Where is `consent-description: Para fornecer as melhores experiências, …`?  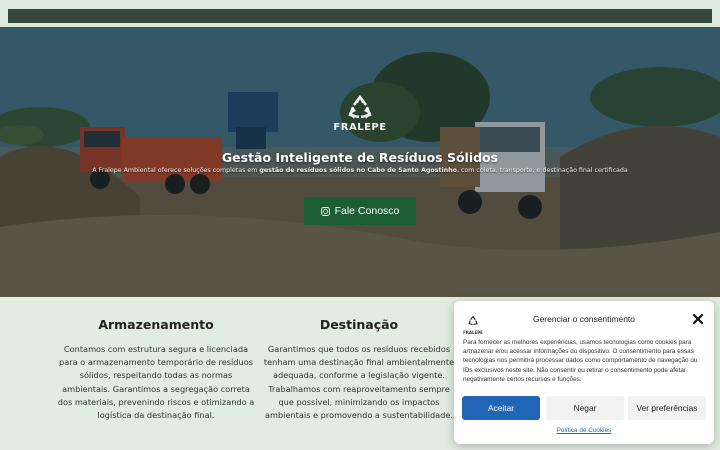
consent-description: Para fornecer as melhores experiências, … is located at coordinates (580, 361).